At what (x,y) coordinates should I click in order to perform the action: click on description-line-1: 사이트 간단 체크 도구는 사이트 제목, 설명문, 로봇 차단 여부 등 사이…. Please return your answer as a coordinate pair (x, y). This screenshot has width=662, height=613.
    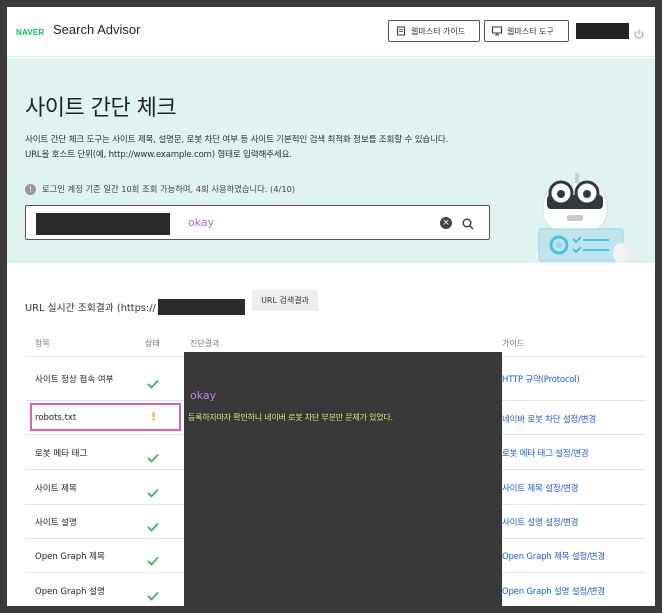
    Looking at the image, I should click on (237, 140).